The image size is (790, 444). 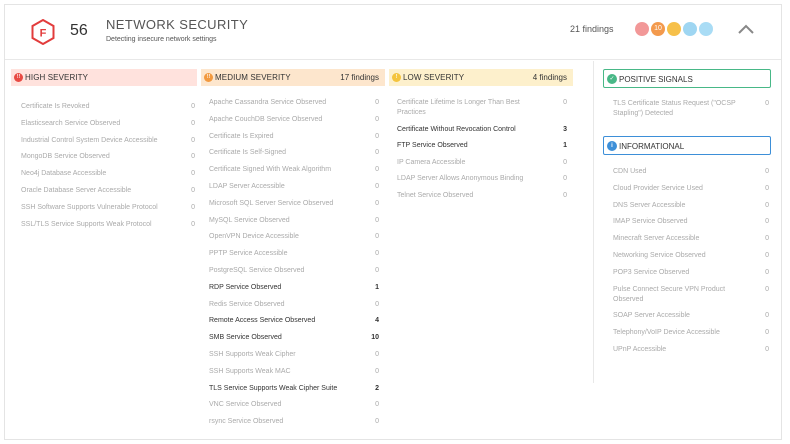 What do you see at coordinates (294, 306) in the screenshot?
I see `medium-finding-row: Redis Service Observed 0` at bounding box center [294, 306].